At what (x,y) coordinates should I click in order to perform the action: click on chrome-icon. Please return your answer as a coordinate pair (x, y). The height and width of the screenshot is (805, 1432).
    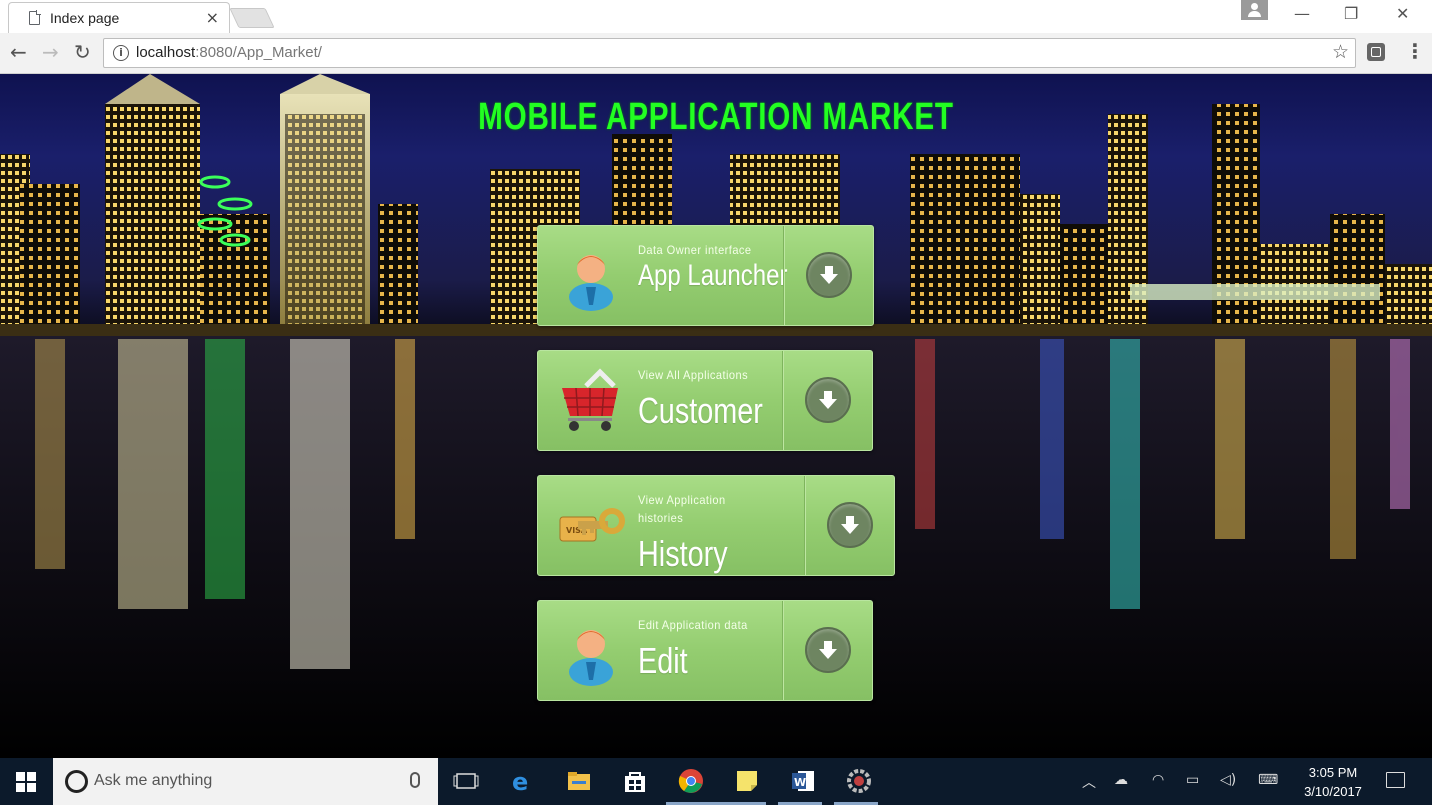
    Looking at the image, I should click on (691, 781).